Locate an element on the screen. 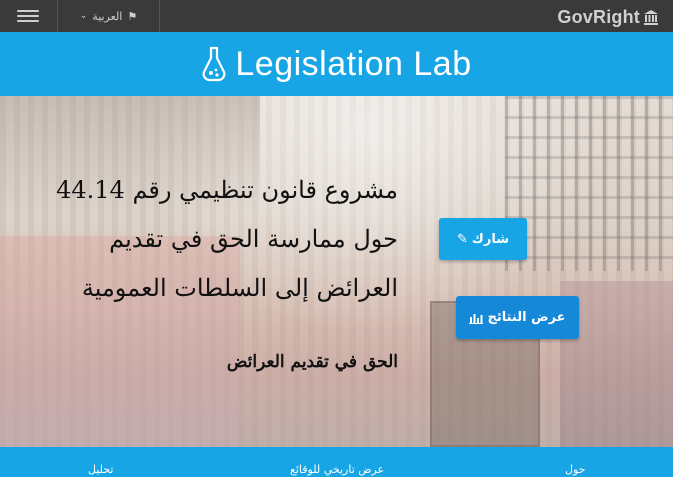 This screenshot has height=477, width=673. nav-about: حول is located at coordinates (575, 469).